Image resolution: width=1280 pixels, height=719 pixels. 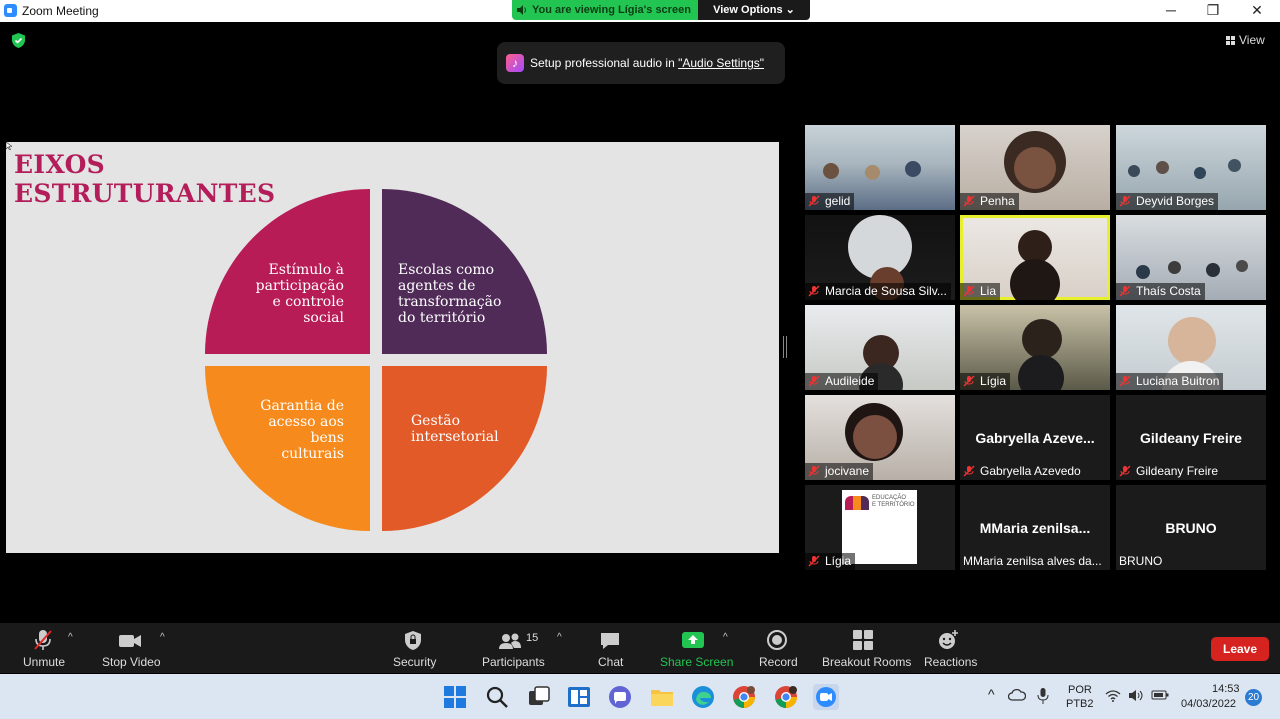 I want to click on share-options-chevron-icon: ^, so click(x=725, y=637).